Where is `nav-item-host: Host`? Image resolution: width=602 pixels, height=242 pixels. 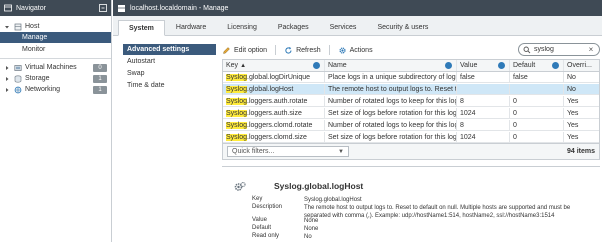
nav-item-host: Host is located at coordinates (55, 26).